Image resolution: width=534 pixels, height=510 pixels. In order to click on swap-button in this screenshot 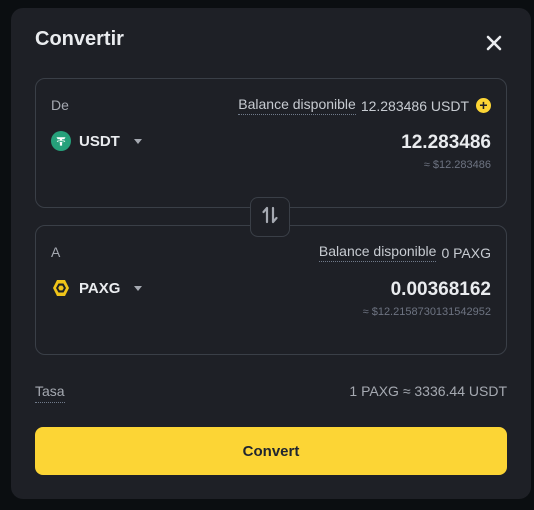, I will do `click(270, 217)`.